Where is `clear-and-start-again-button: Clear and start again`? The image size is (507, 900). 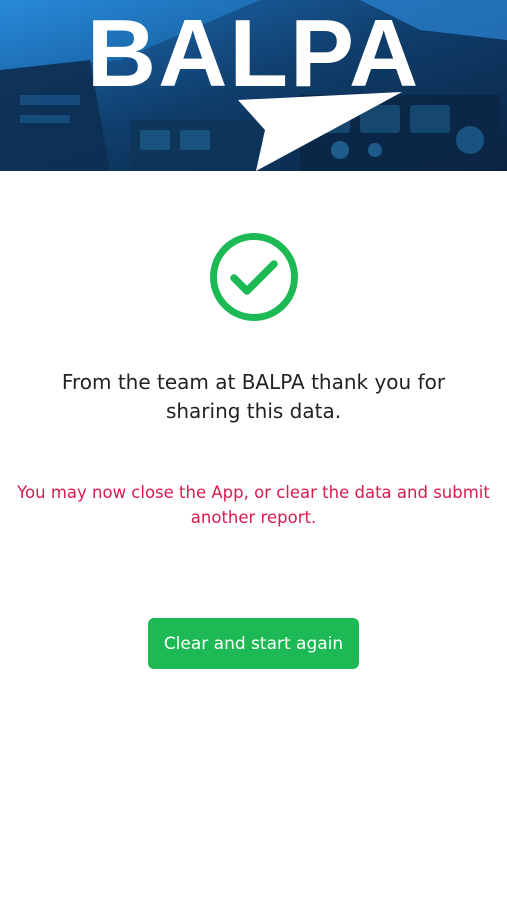
clear-and-start-again-button: Clear and start again is located at coordinates (253, 643).